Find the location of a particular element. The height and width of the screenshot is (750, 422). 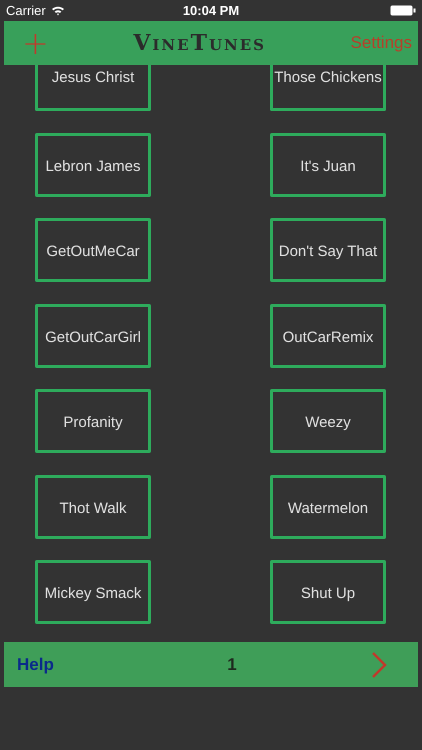

sound-button: GetOutCarGirl is located at coordinates (93, 336).